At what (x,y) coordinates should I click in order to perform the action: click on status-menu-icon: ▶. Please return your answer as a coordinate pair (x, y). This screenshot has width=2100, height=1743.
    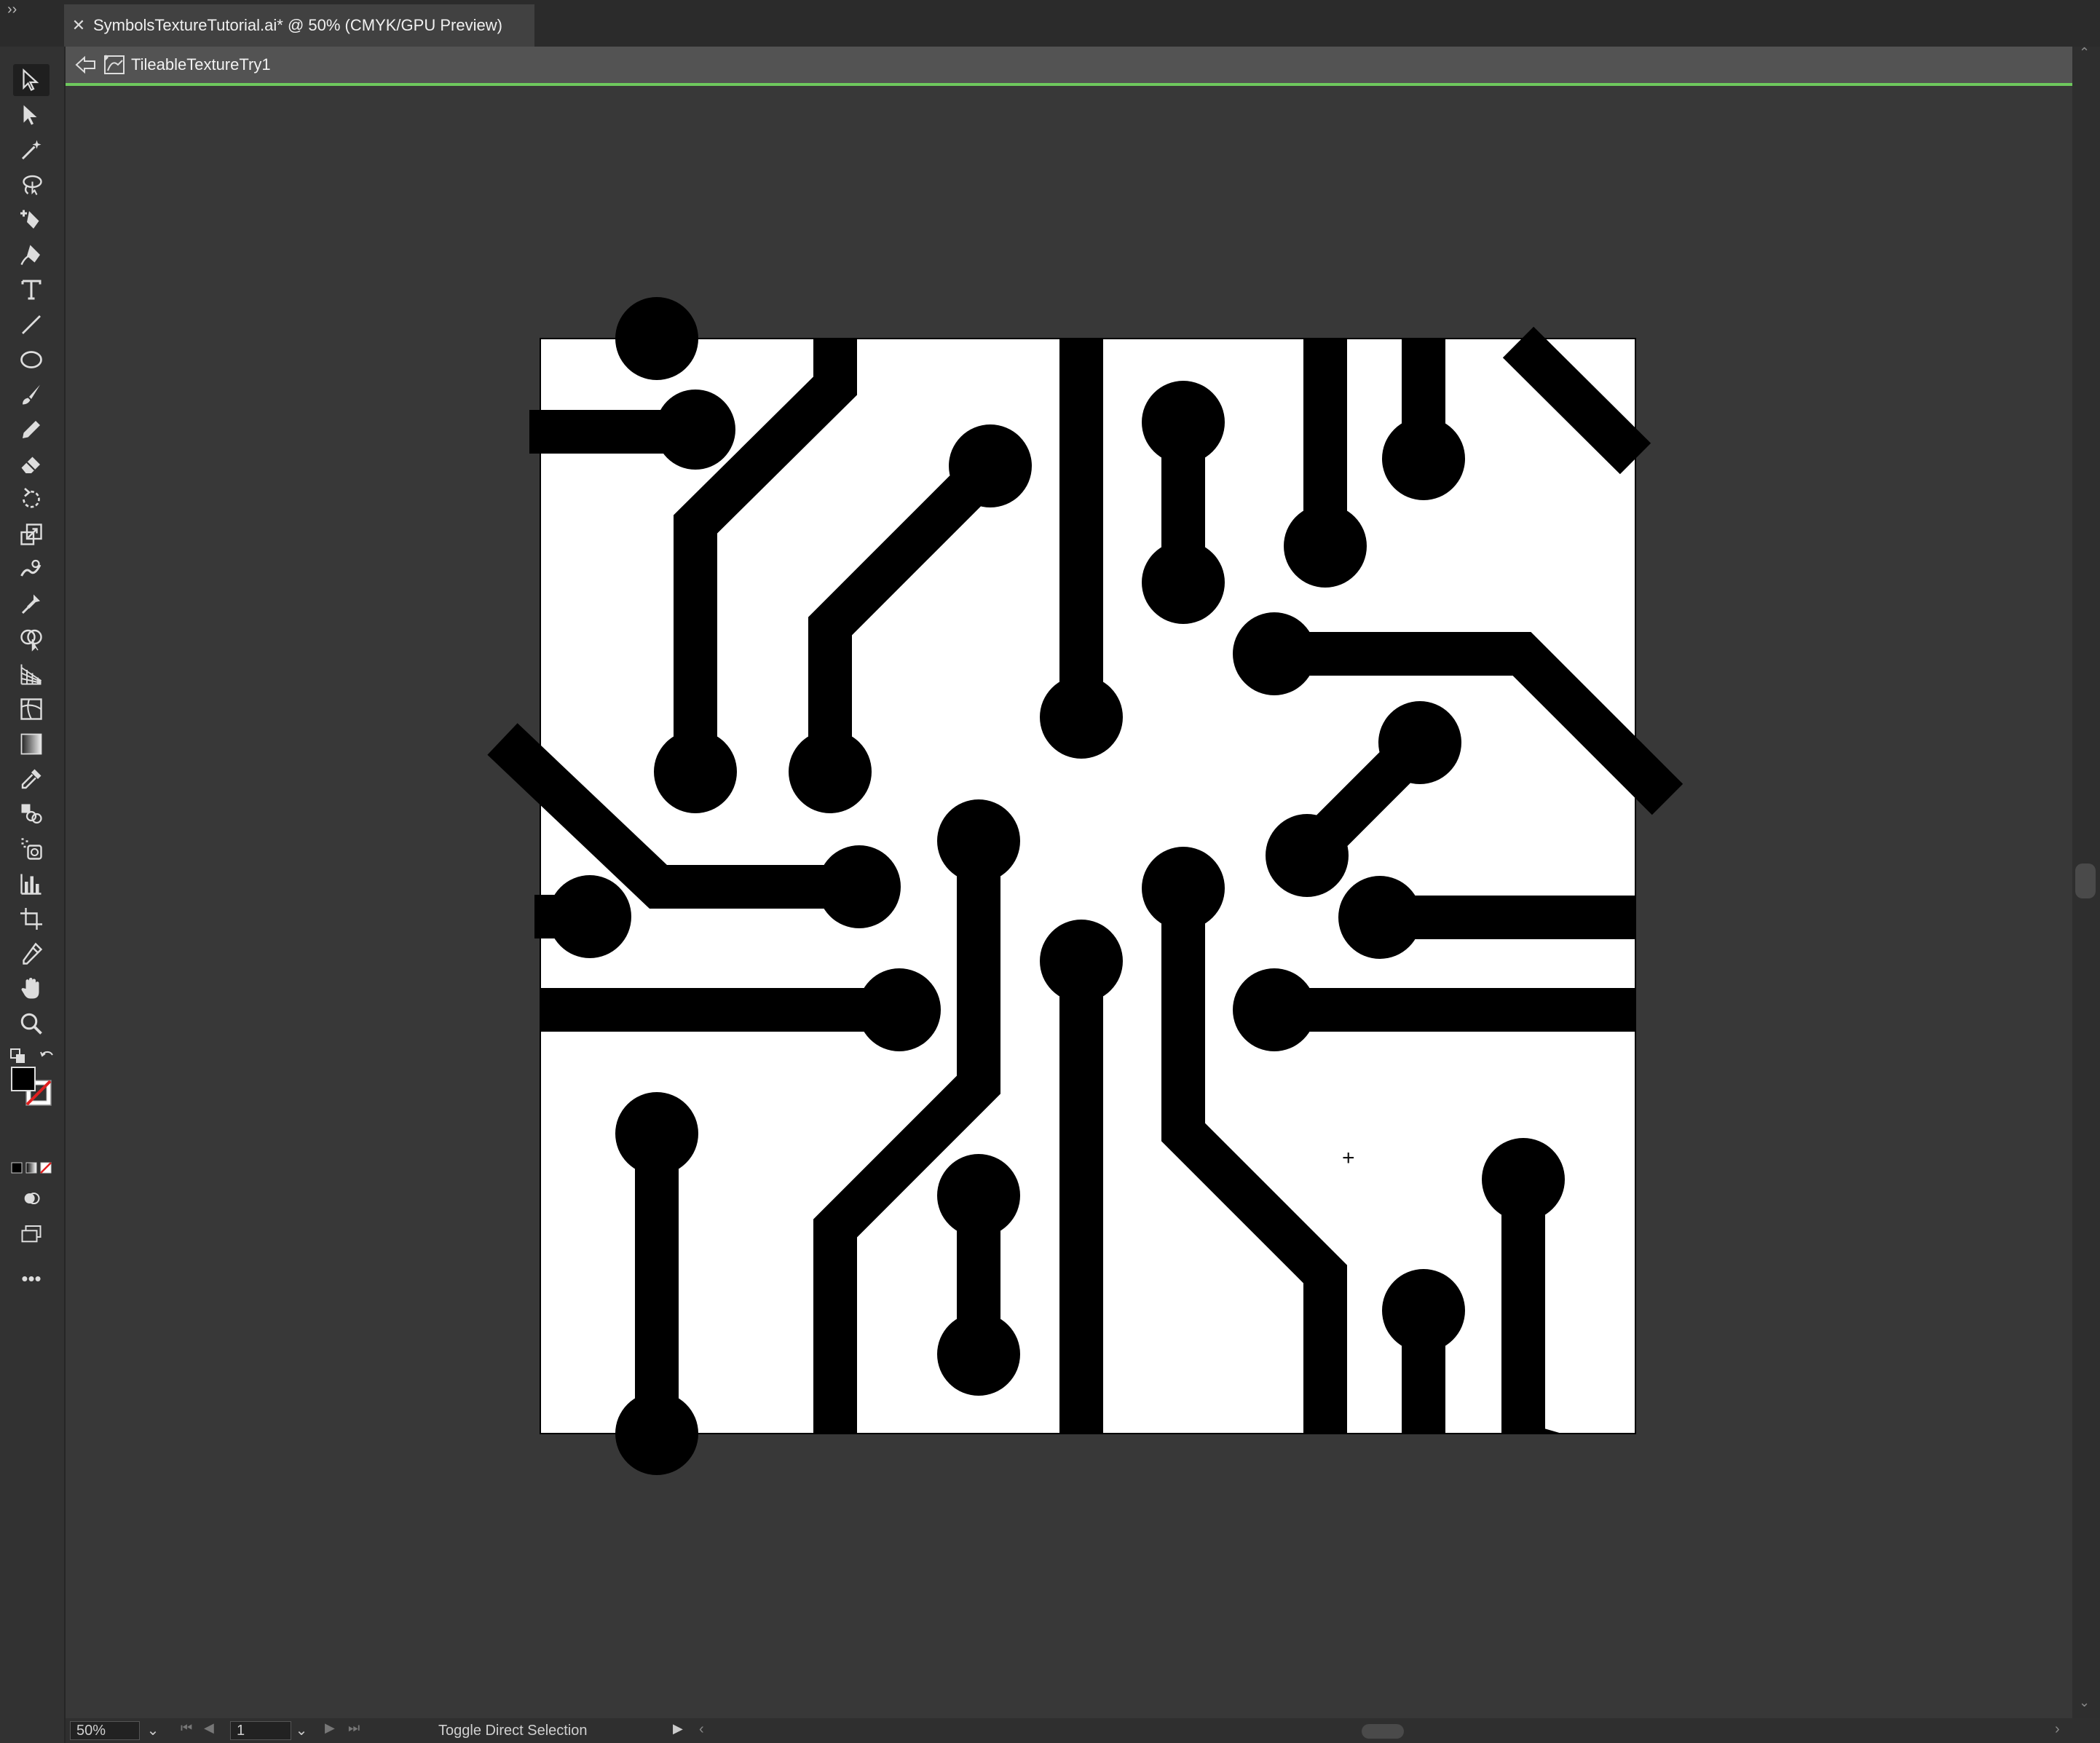
    Looking at the image, I should click on (678, 1729).